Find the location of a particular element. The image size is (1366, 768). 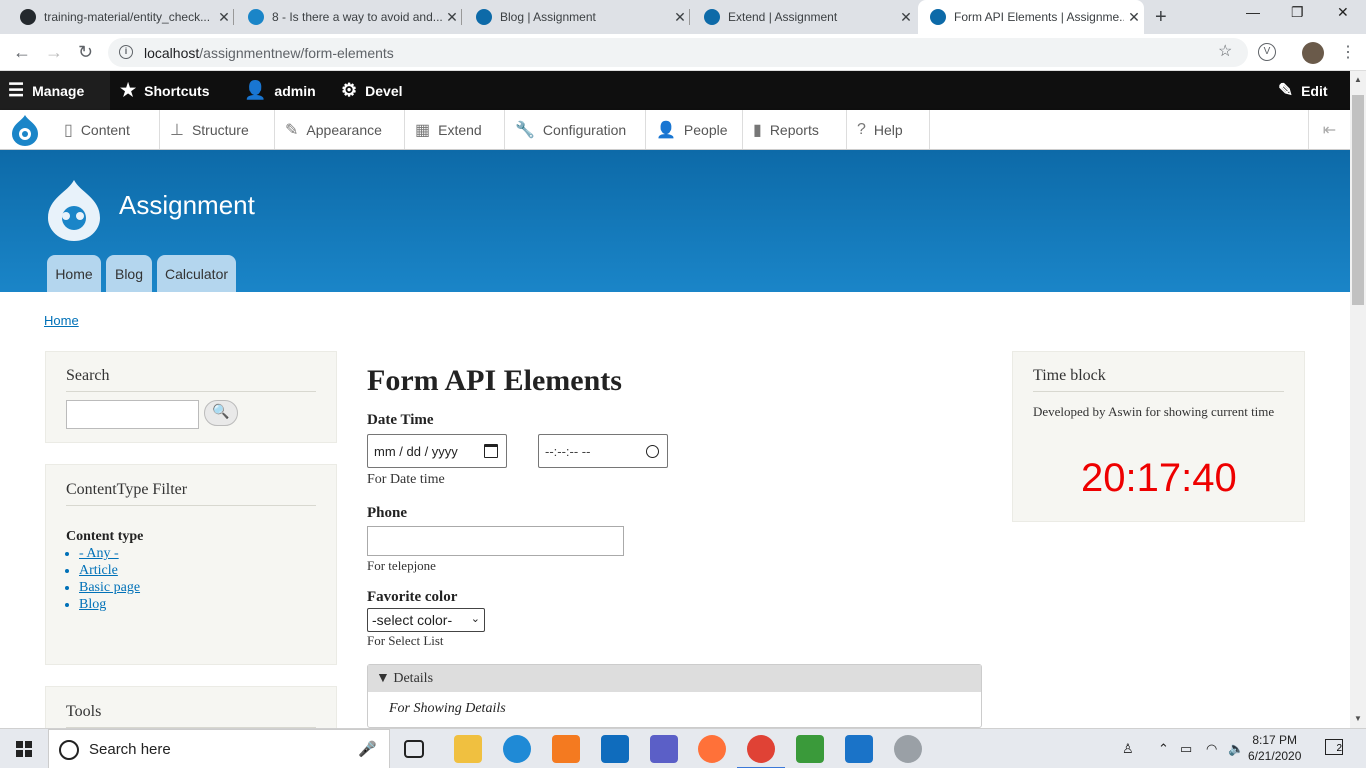

list-item: Article is located at coordinates (207, 570).